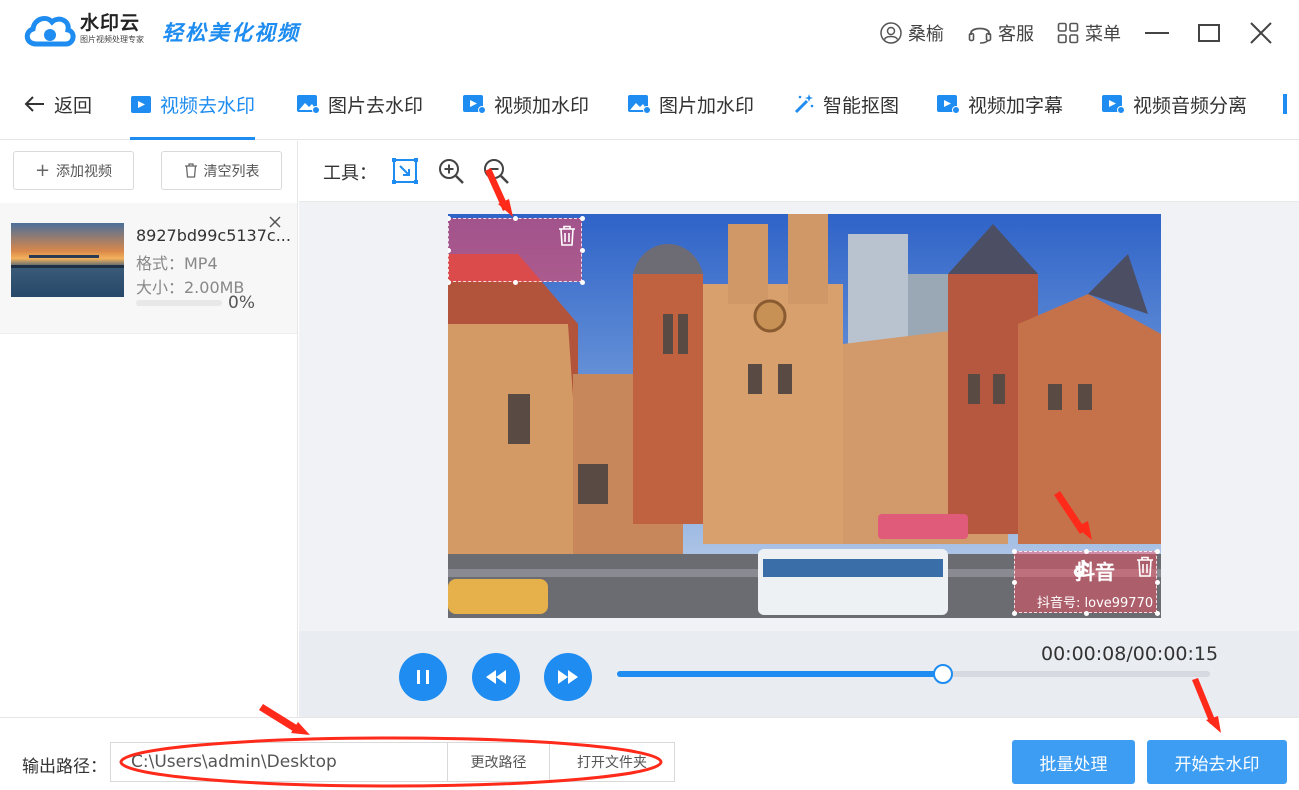  Describe the element at coordinates (780, 674) in the screenshot. I see `seek-bar-fill` at that location.